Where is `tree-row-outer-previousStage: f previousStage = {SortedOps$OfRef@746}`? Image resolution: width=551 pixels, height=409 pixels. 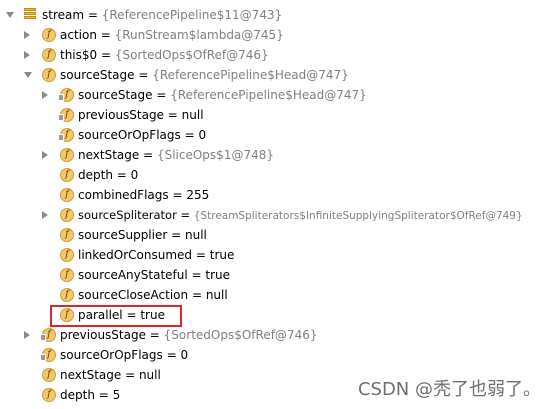
tree-row-outer-previousStage: f previousStage = {SortedOps$OfRef@746} is located at coordinates (275, 335).